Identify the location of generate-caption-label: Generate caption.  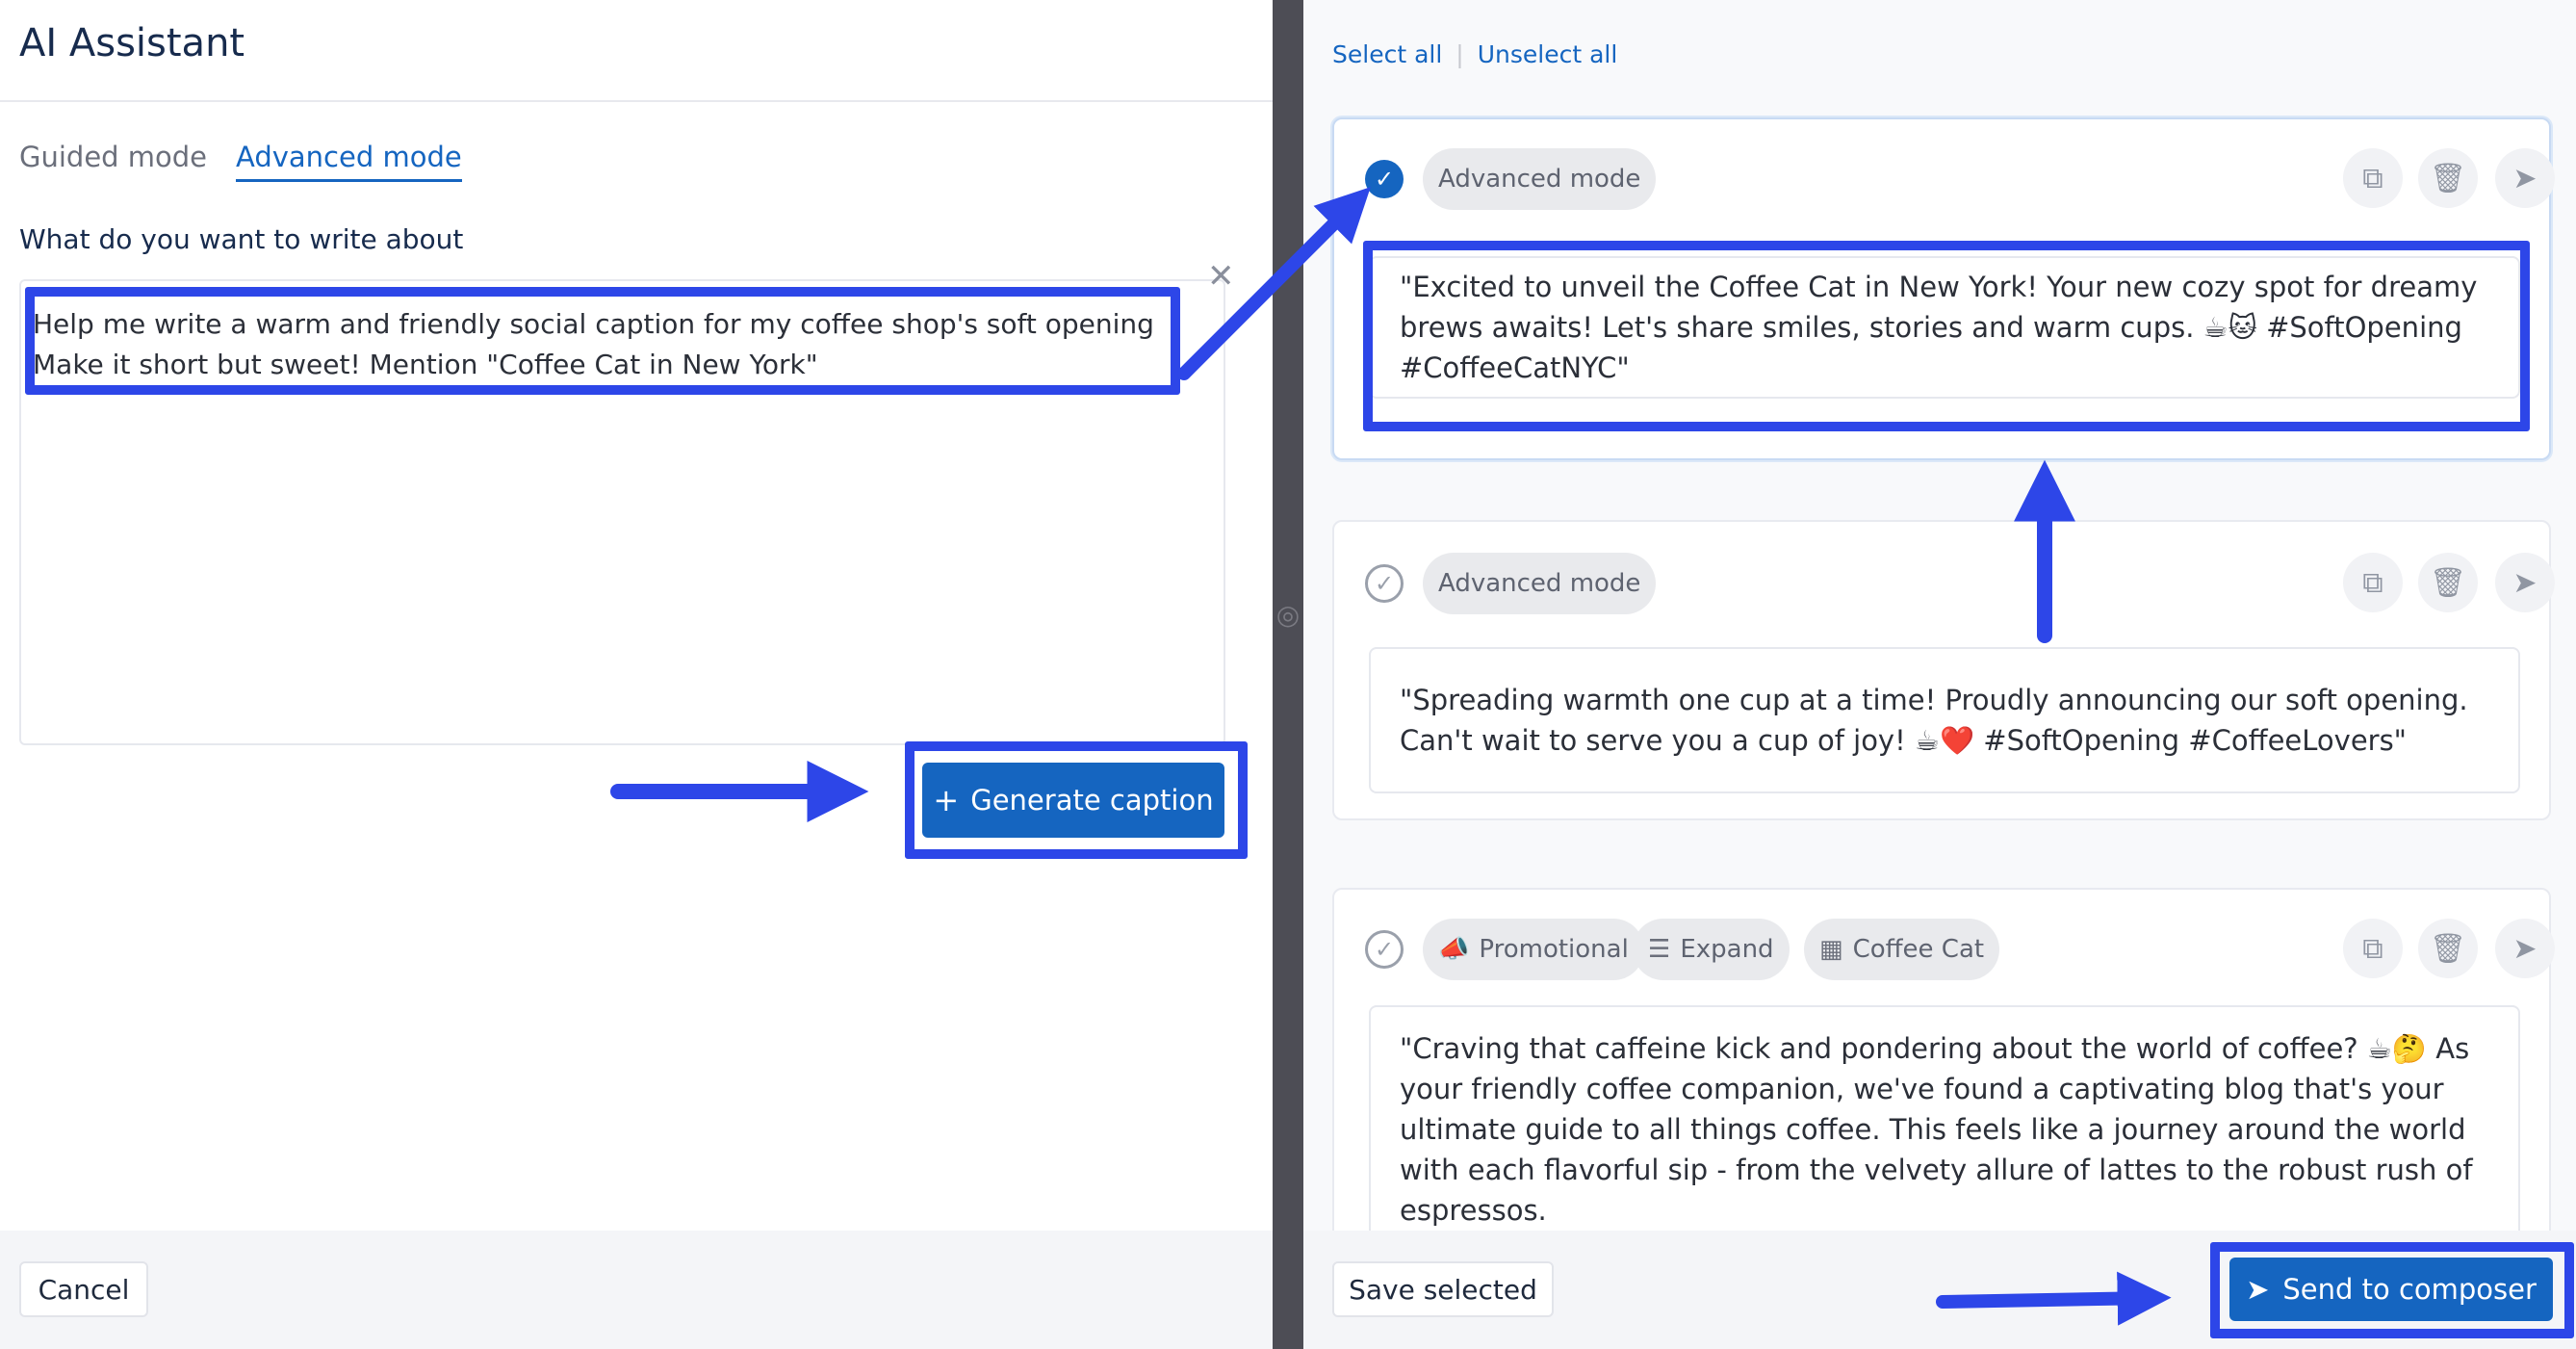
(1092, 800).